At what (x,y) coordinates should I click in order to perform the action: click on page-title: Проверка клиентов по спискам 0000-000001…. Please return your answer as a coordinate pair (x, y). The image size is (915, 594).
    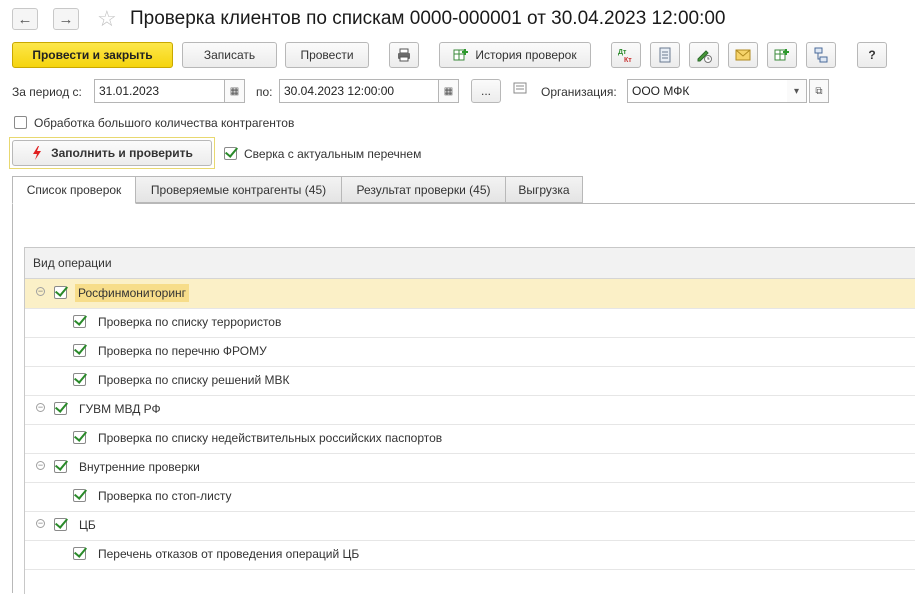
    Looking at the image, I should click on (428, 18).